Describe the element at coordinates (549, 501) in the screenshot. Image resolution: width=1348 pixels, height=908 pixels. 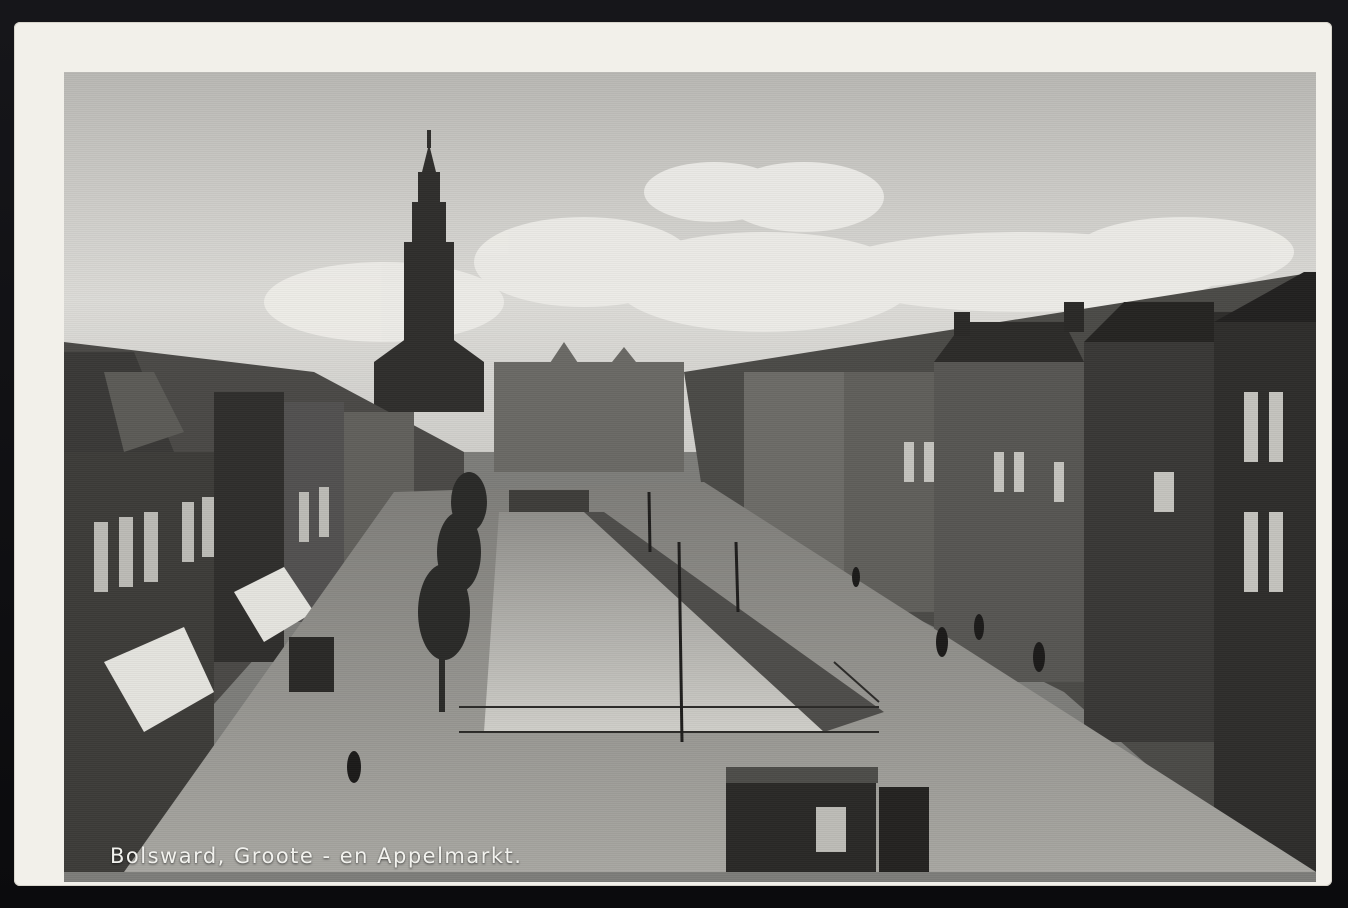
I see `bridge` at that location.